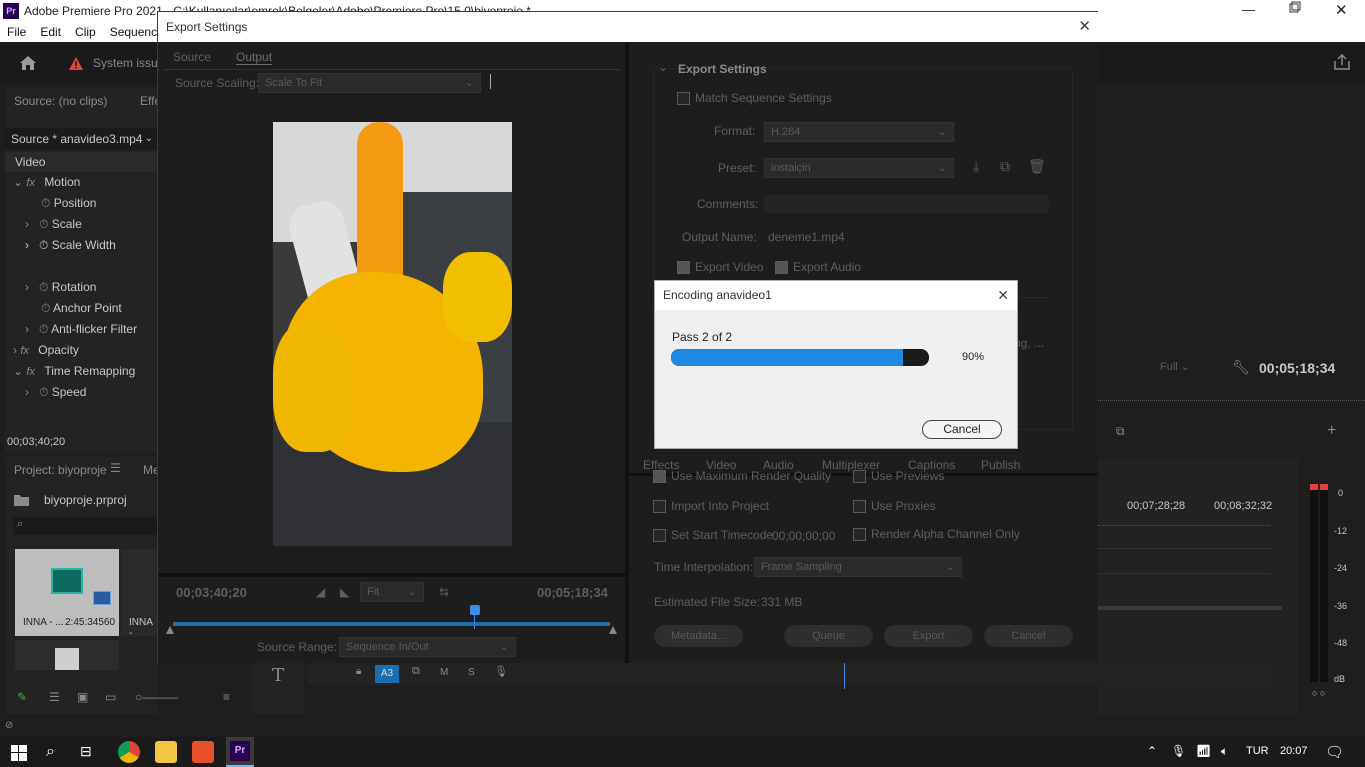  Describe the element at coordinates (392, 592) in the screenshot. I see `fit-select: Fit ⌄` at that location.